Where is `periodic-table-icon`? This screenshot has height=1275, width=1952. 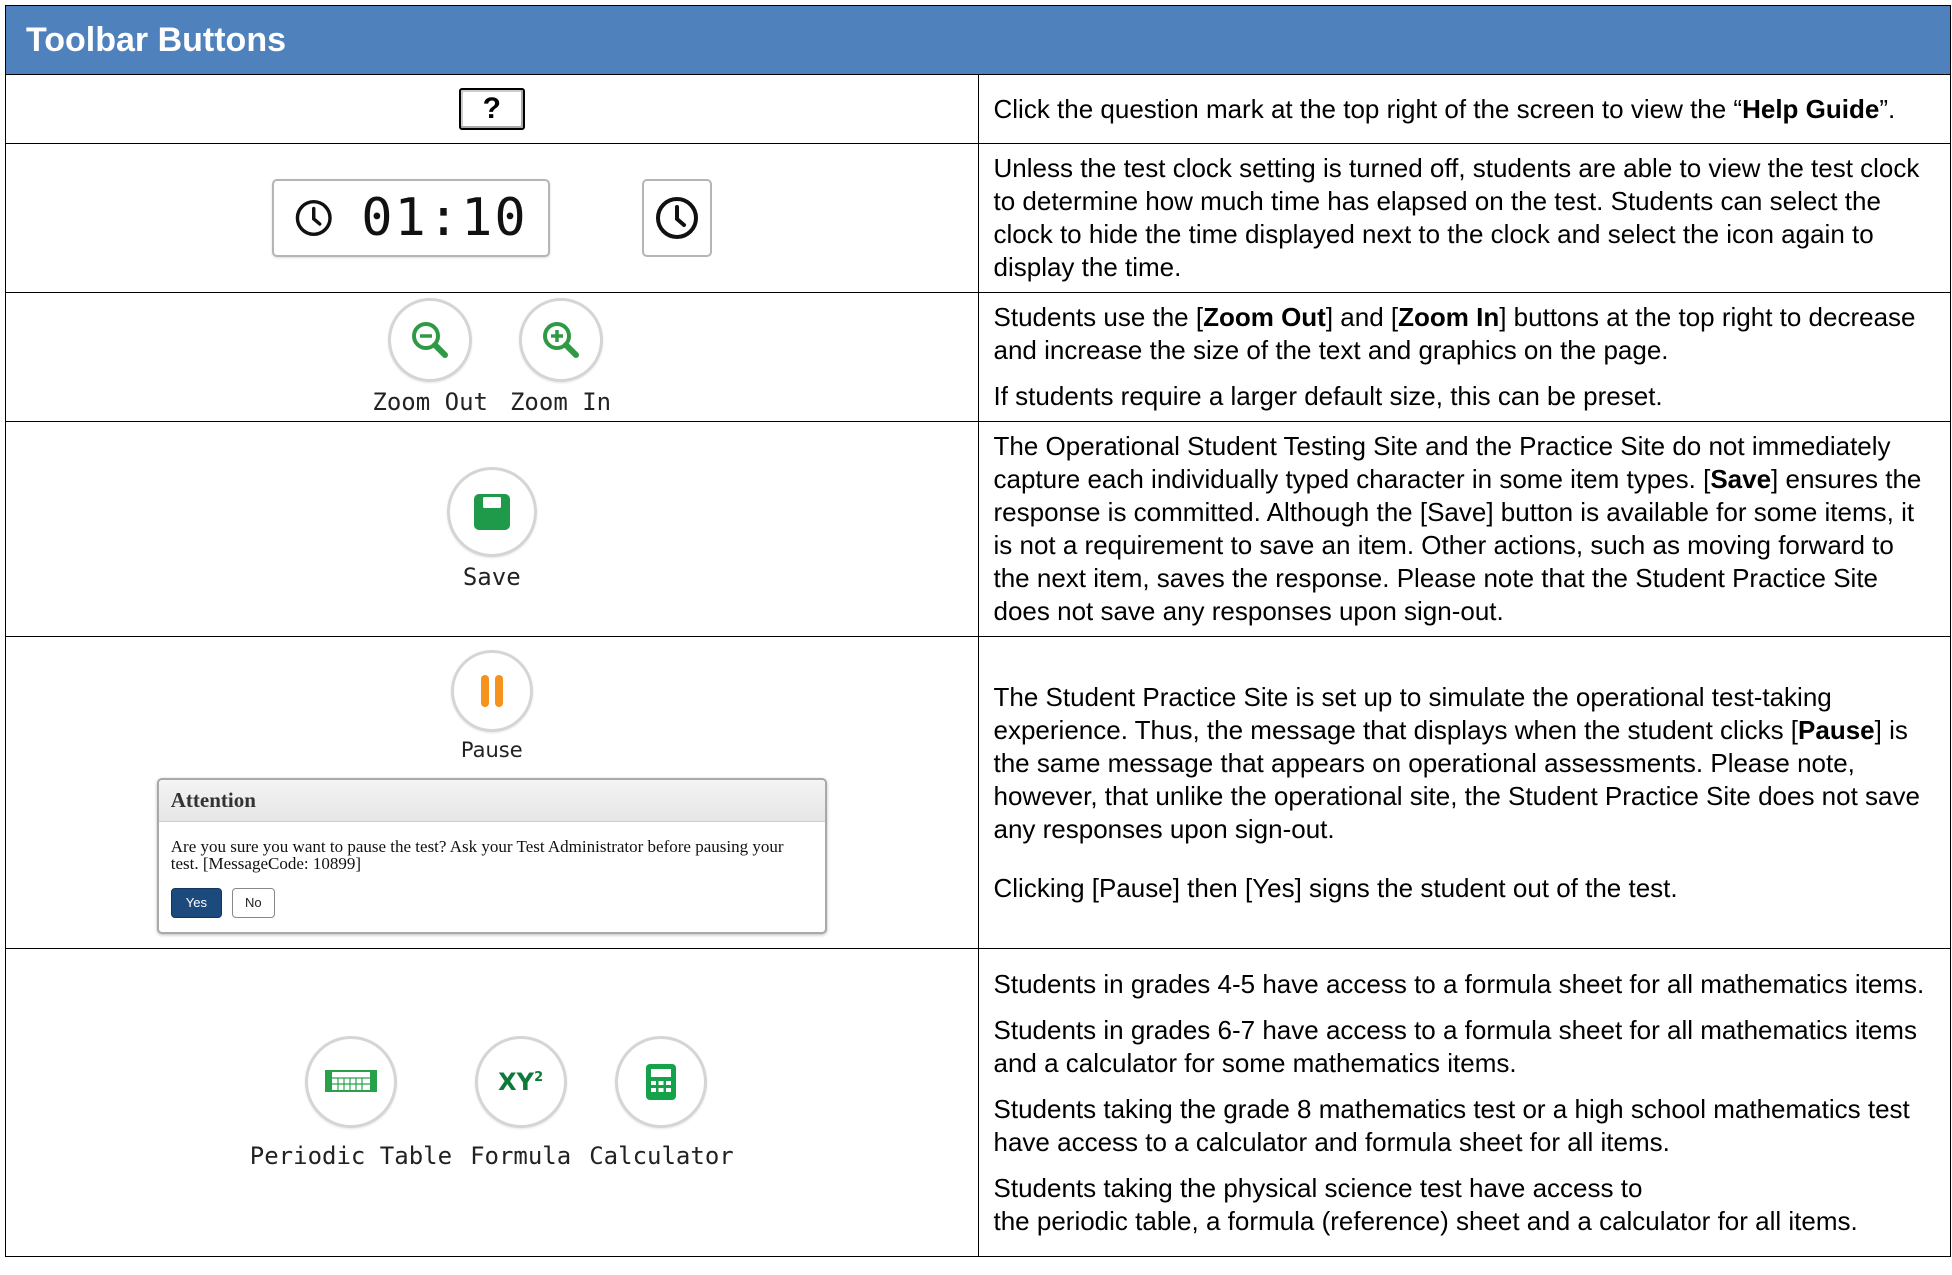
periodic-table-icon is located at coordinates (350, 1080).